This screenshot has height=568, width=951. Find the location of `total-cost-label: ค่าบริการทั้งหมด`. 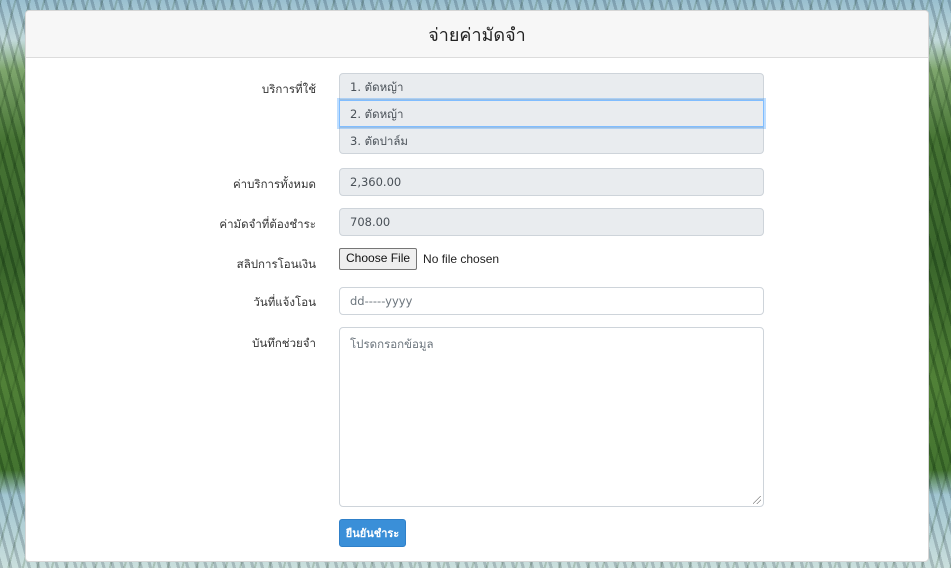

total-cost-label: ค่าบริการทั้งหมด is located at coordinates (274, 184).